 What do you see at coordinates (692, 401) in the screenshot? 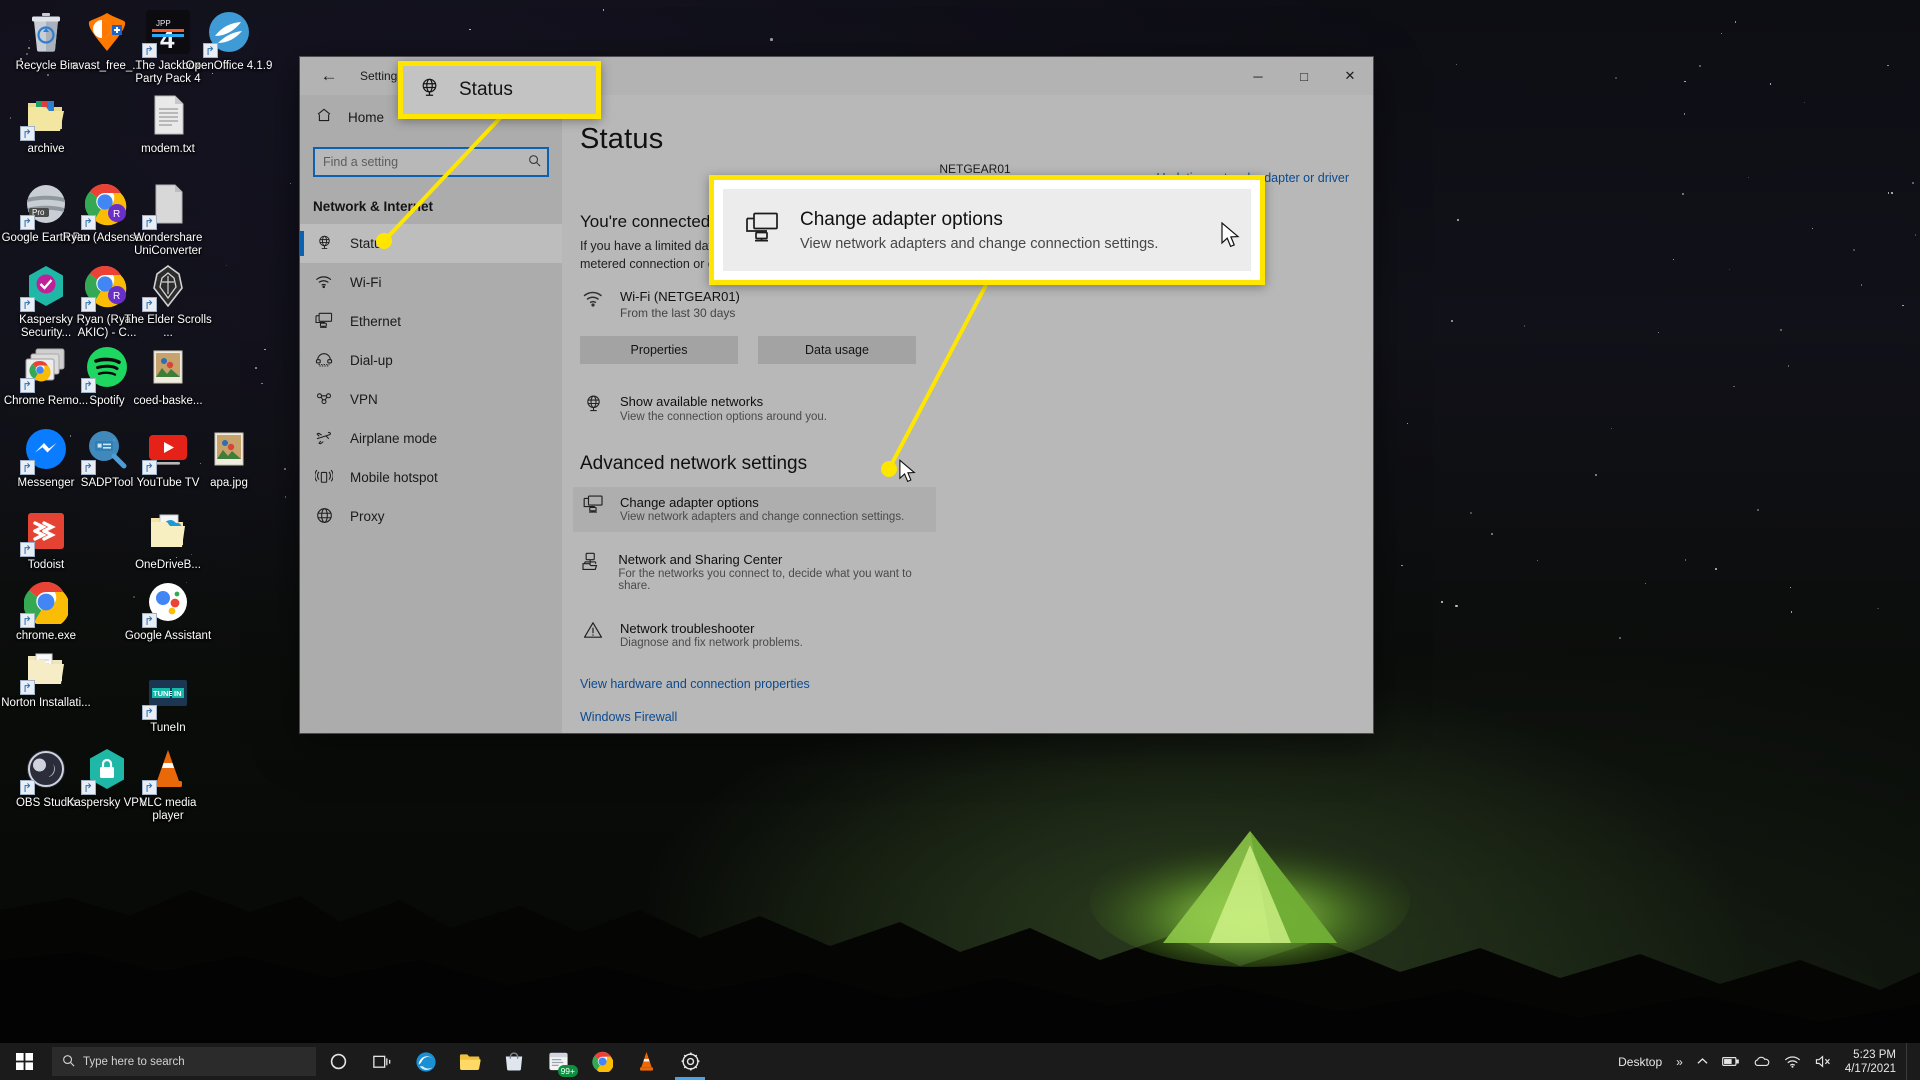
I see `show-available-networks-title: Show available networks` at bounding box center [692, 401].